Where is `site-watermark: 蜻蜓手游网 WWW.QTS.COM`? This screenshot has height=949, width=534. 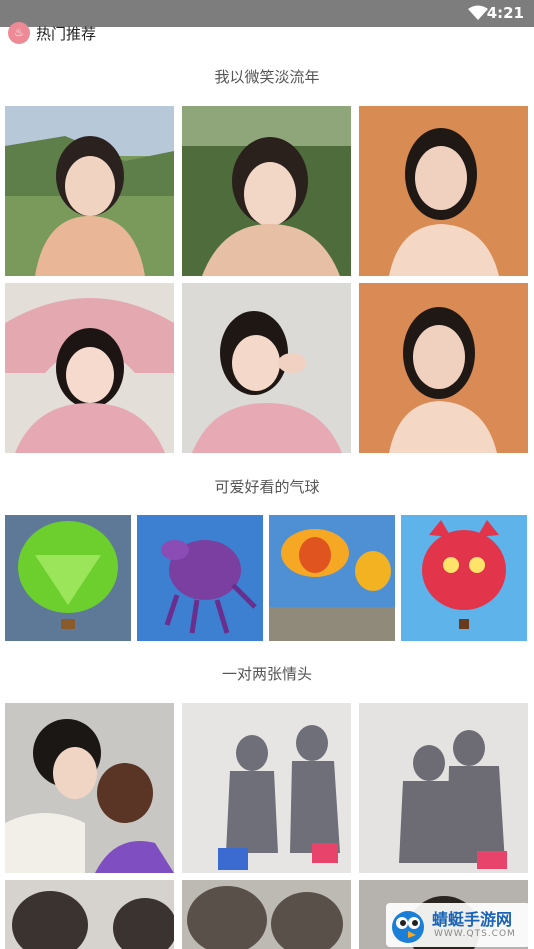 site-watermark: 蜻蜓手游网 WWW.QTS.COM is located at coordinates (458, 925).